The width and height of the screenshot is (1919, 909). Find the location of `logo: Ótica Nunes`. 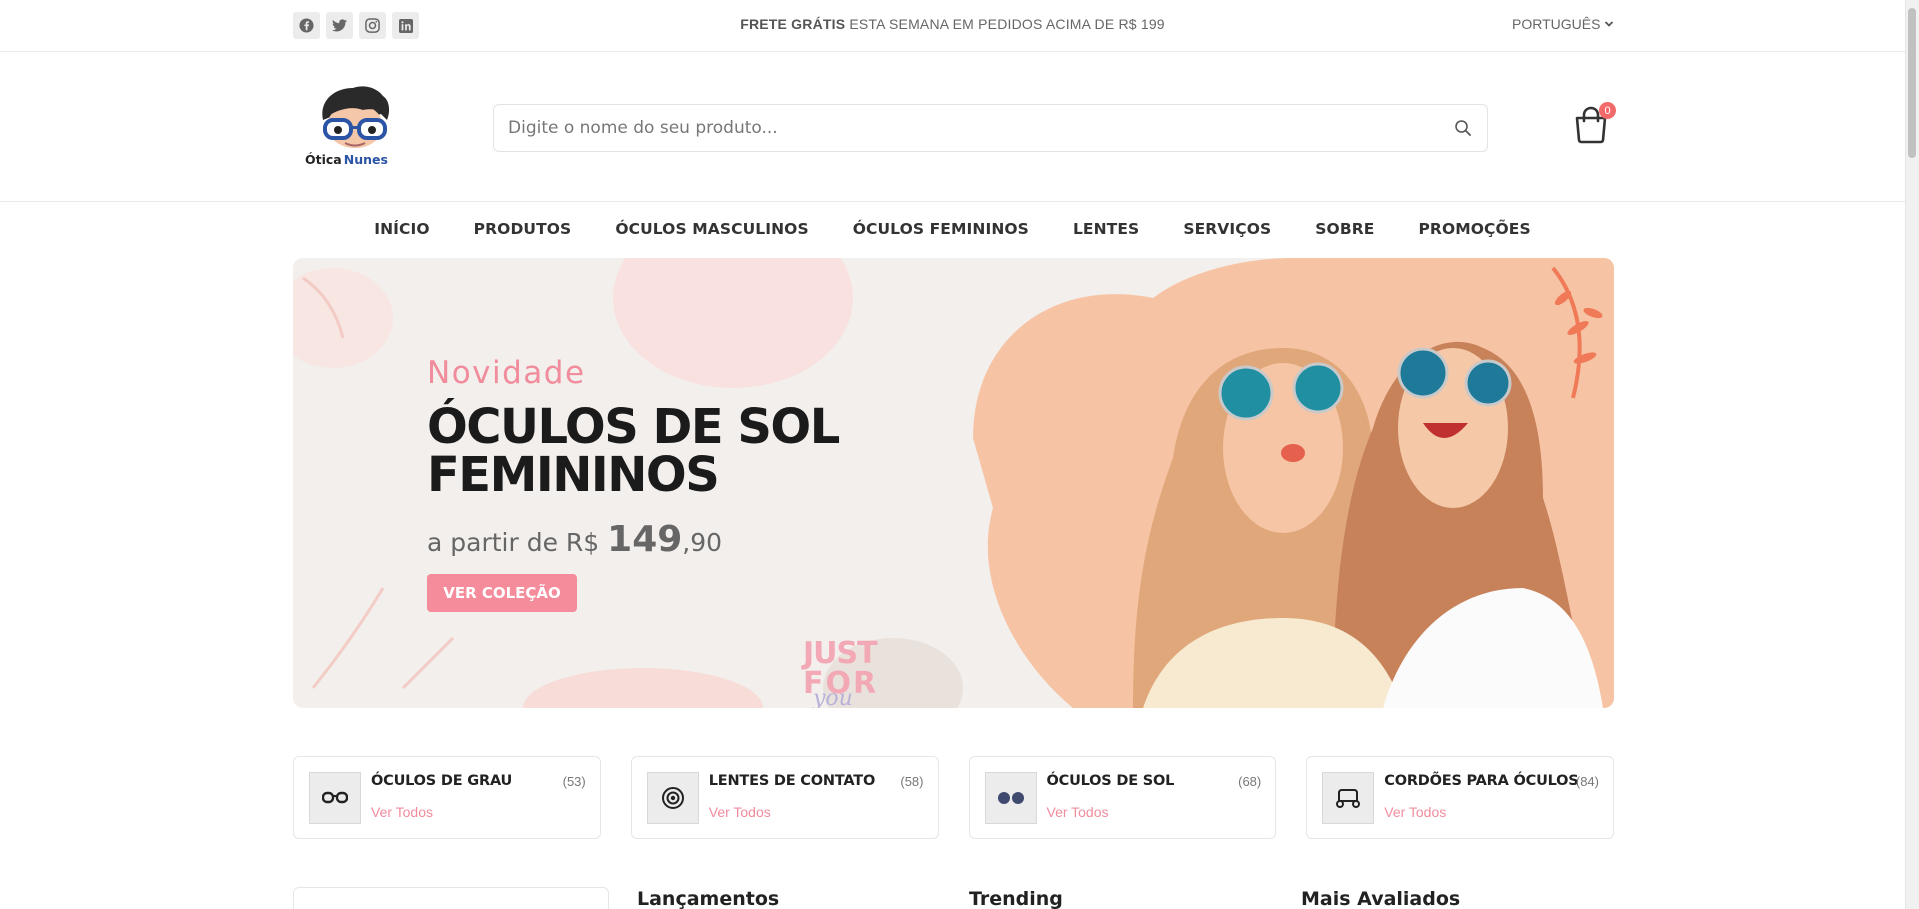

logo: Ótica Nunes is located at coordinates (355, 125).